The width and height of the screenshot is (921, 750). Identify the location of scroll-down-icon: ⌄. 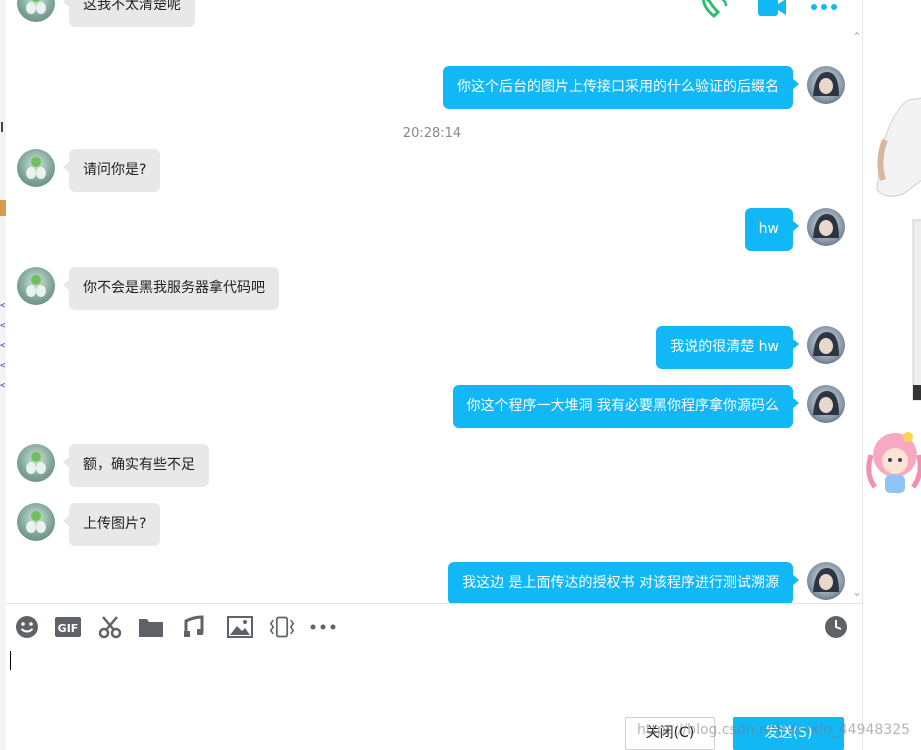
(857, 592).